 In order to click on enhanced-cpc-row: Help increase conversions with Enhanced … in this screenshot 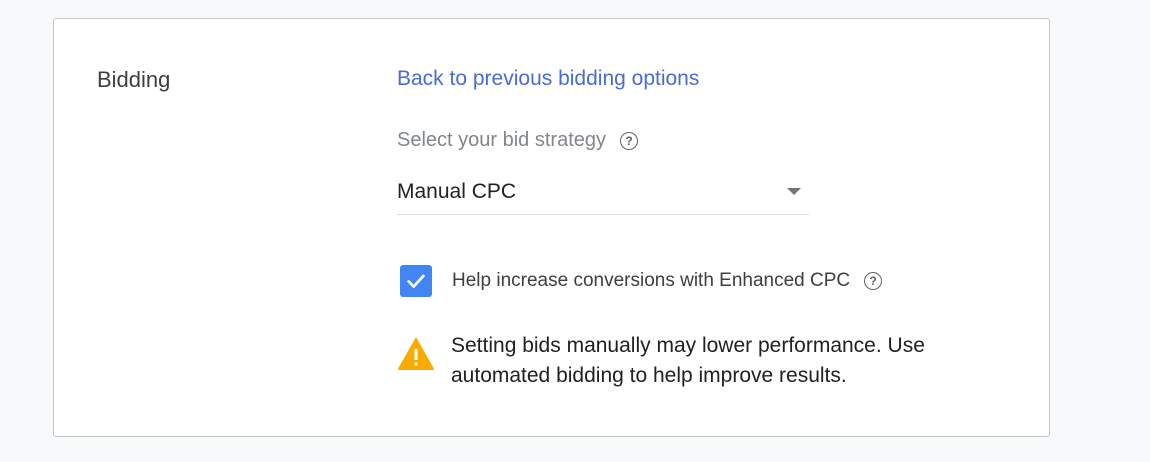, I will do `click(641, 281)`.